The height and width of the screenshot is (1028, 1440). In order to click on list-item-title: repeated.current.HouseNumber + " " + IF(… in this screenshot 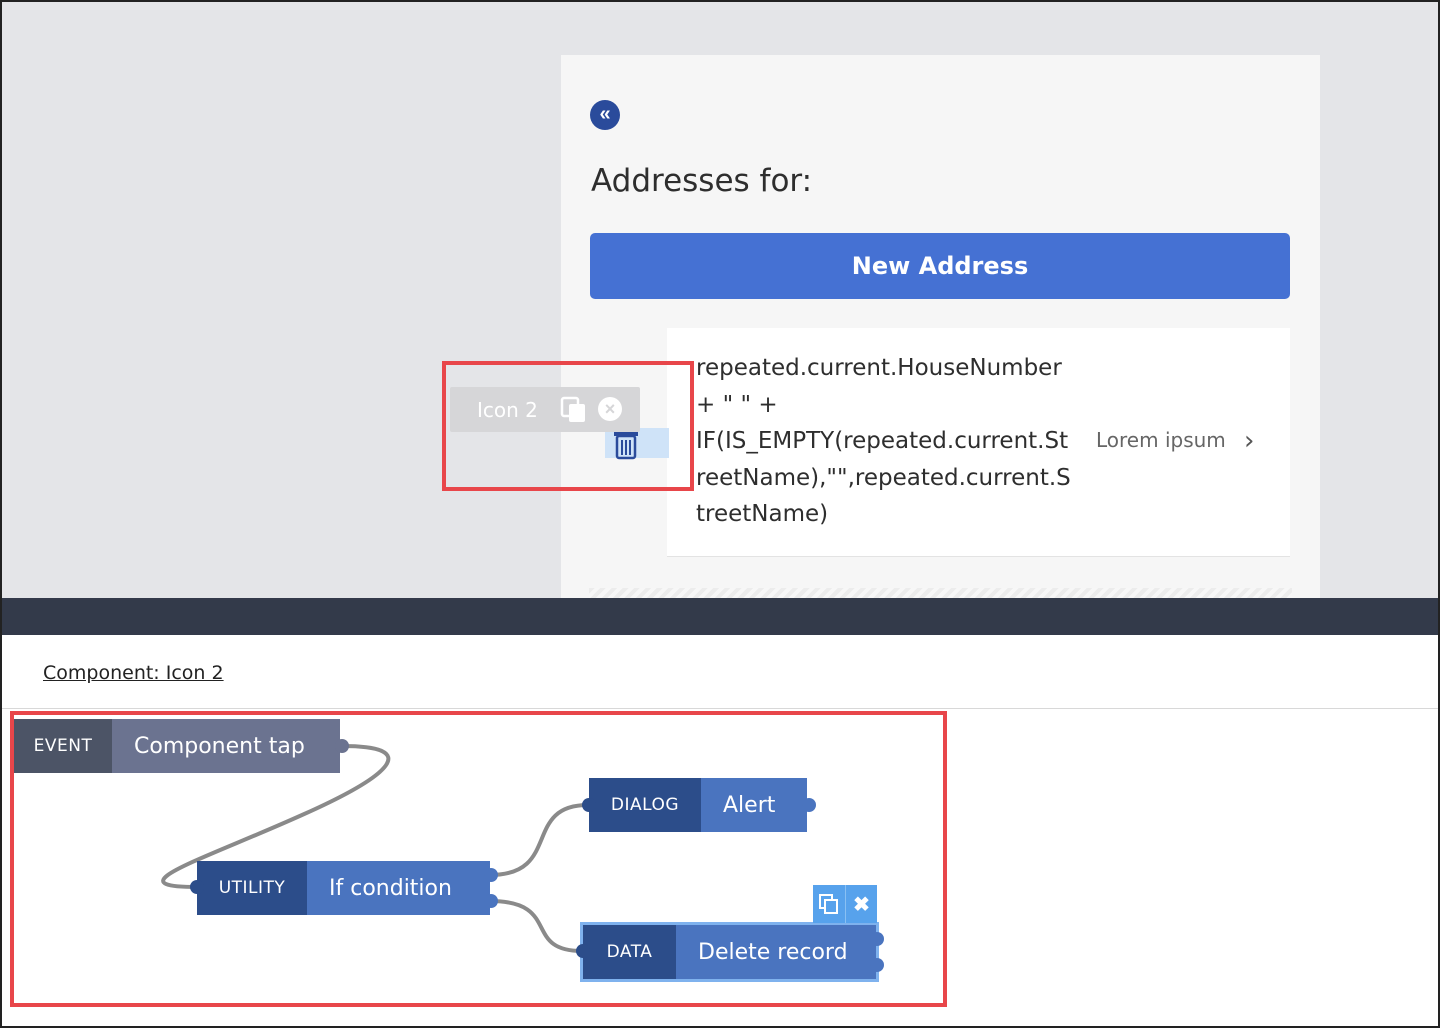, I will do `click(883, 441)`.